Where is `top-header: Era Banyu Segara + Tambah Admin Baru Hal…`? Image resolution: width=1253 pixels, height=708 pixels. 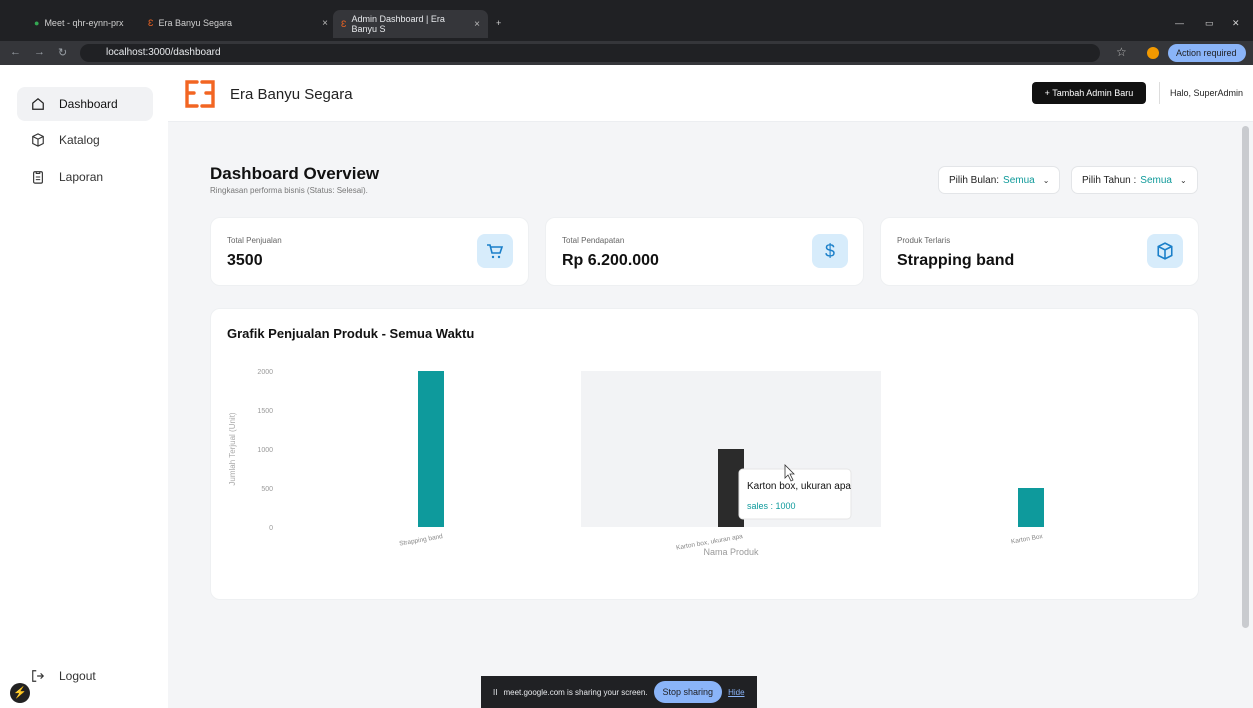
top-header: Era Banyu Segara + Tambah Admin Baru Hal… is located at coordinates (710, 93).